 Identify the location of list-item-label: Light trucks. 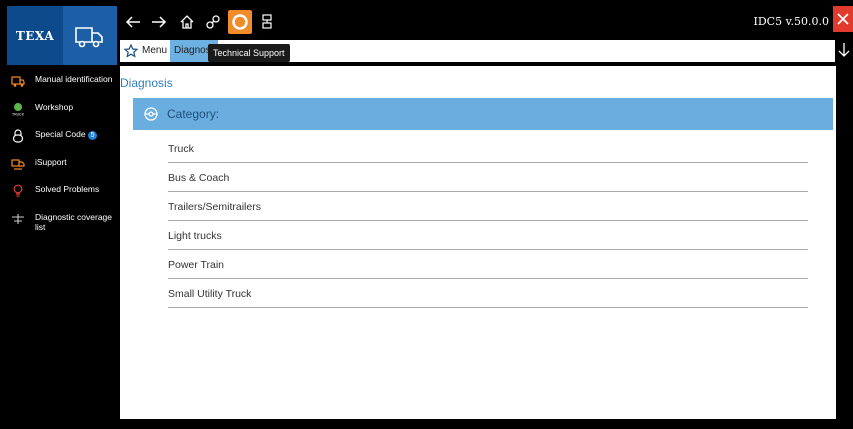
(195, 236).